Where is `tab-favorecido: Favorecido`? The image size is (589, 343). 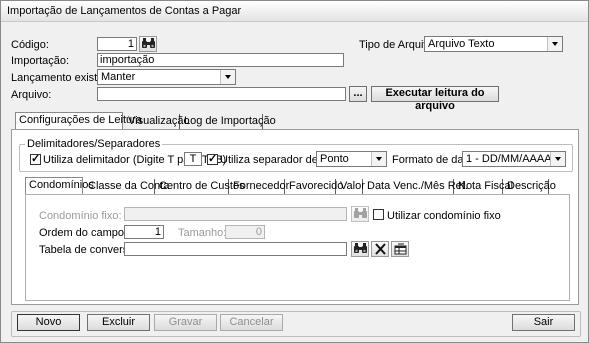
tab-favorecido: Favorecido is located at coordinates (314, 187).